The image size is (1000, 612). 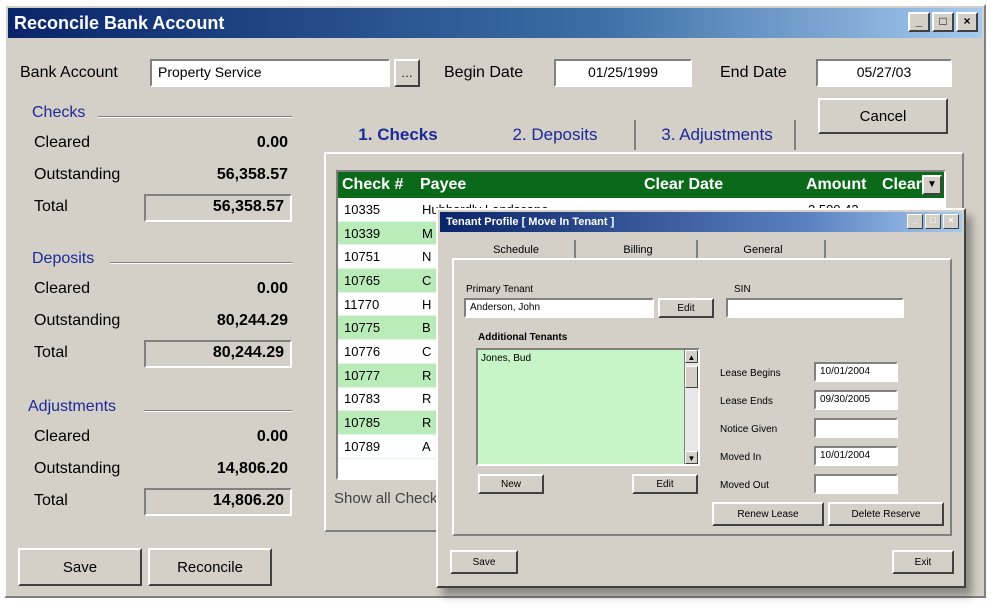 What do you see at coordinates (62, 142) in the screenshot?
I see `checks-cleared-label: Cleared` at bounding box center [62, 142].